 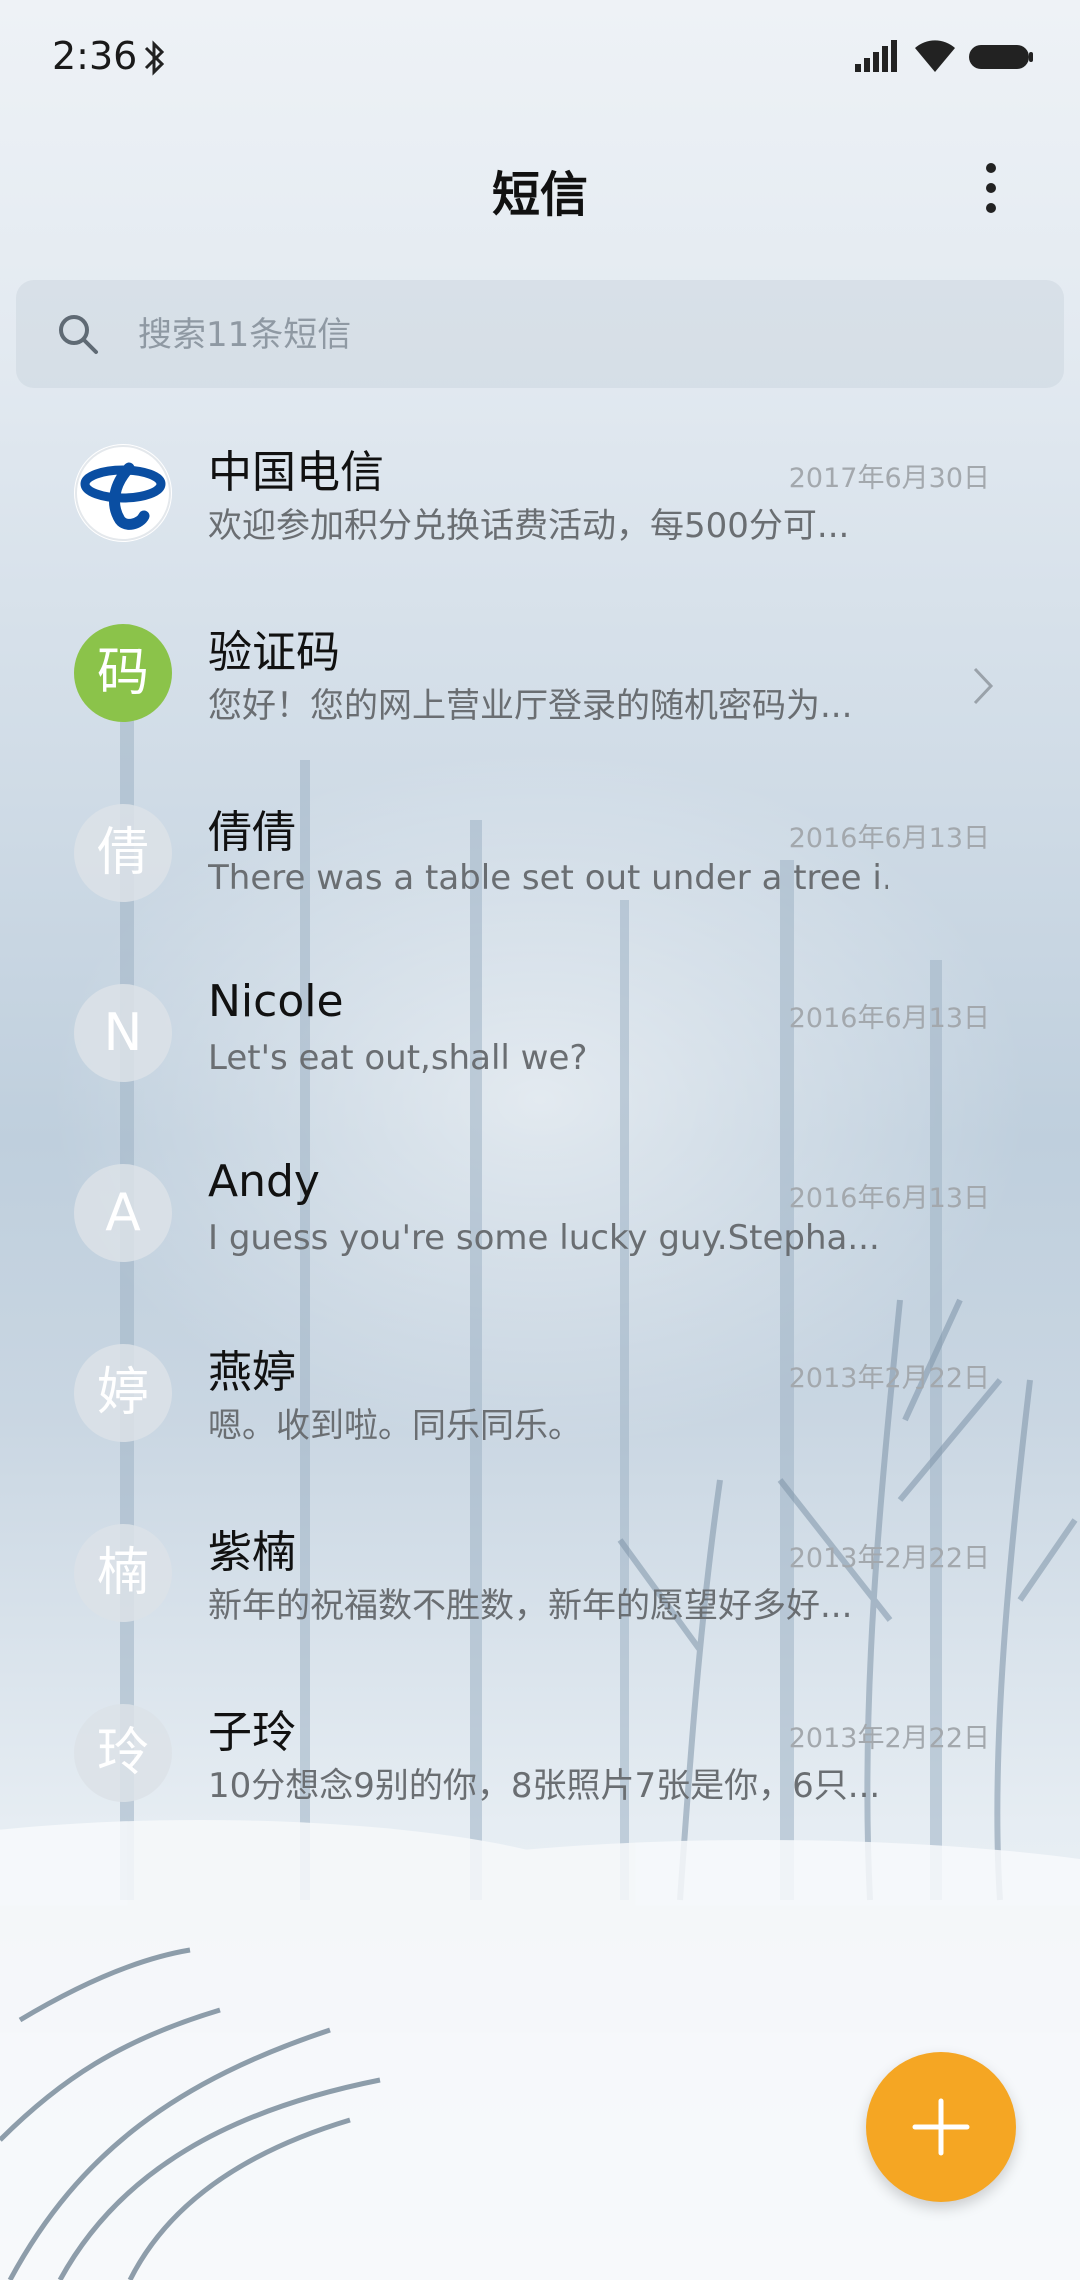 What do you see at coordinates (123, 1393) in the screenshot?
I see `avatar: 婷` at bounding box center [123, 1393].